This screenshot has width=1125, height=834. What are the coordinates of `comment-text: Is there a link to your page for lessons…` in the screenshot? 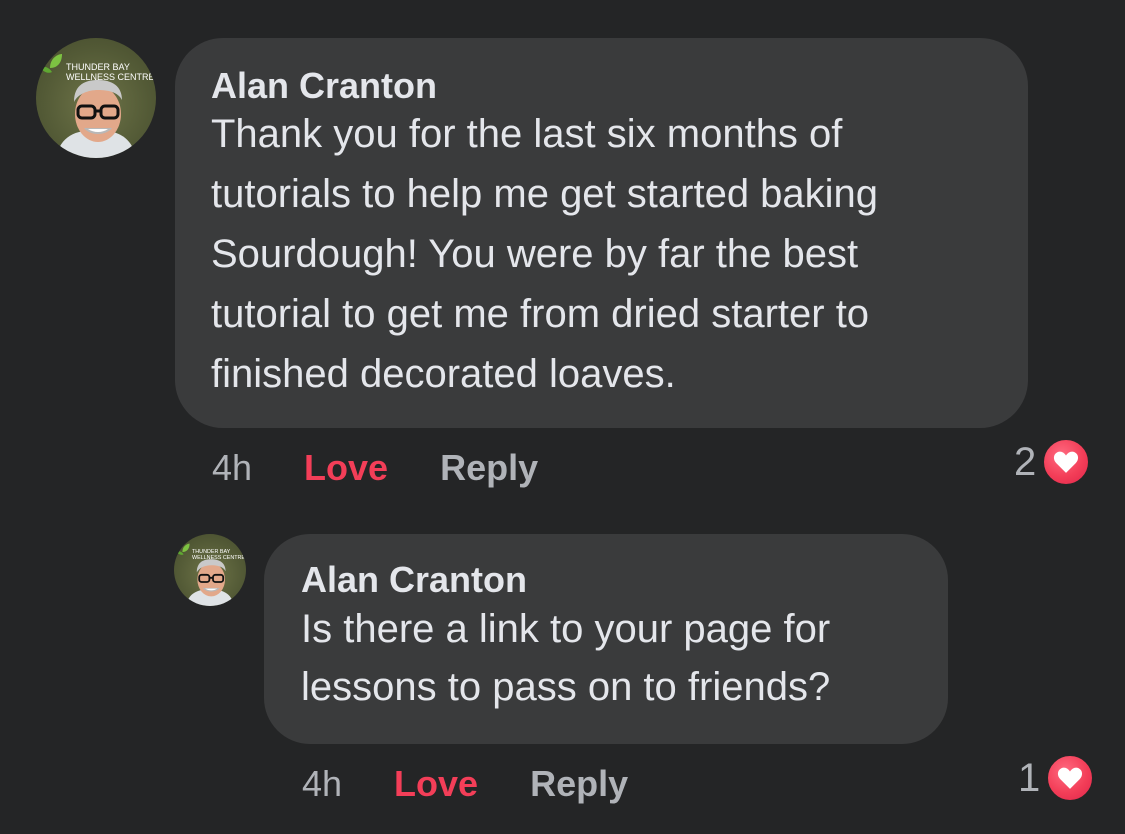 It's located at (566, 658).